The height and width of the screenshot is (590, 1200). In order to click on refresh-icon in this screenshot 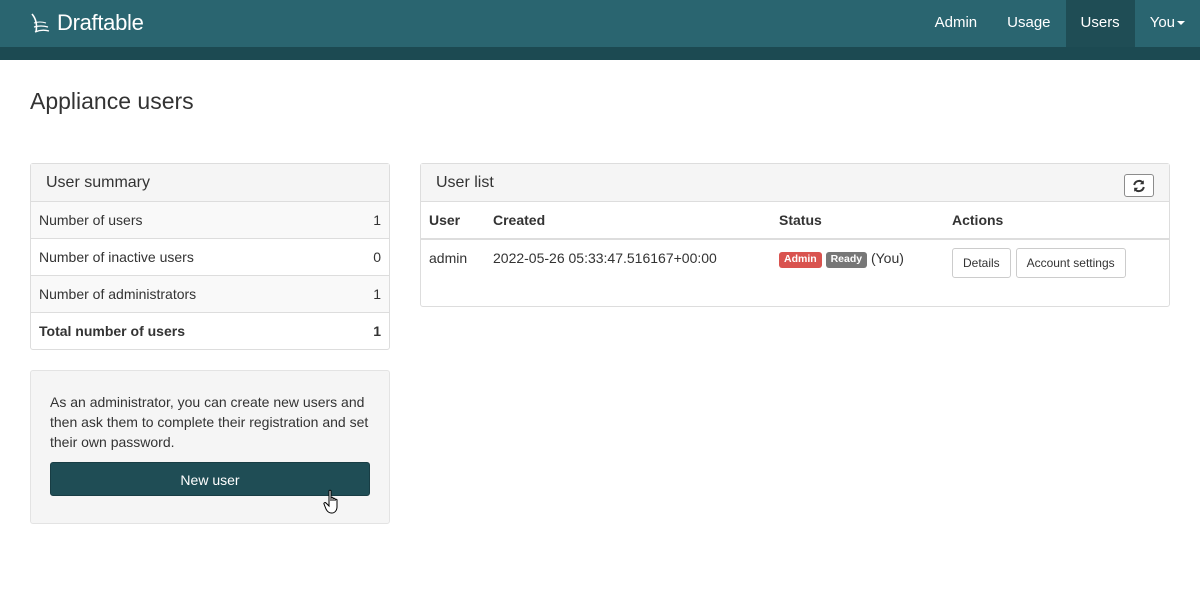, I will do `click(1139, 185)`.